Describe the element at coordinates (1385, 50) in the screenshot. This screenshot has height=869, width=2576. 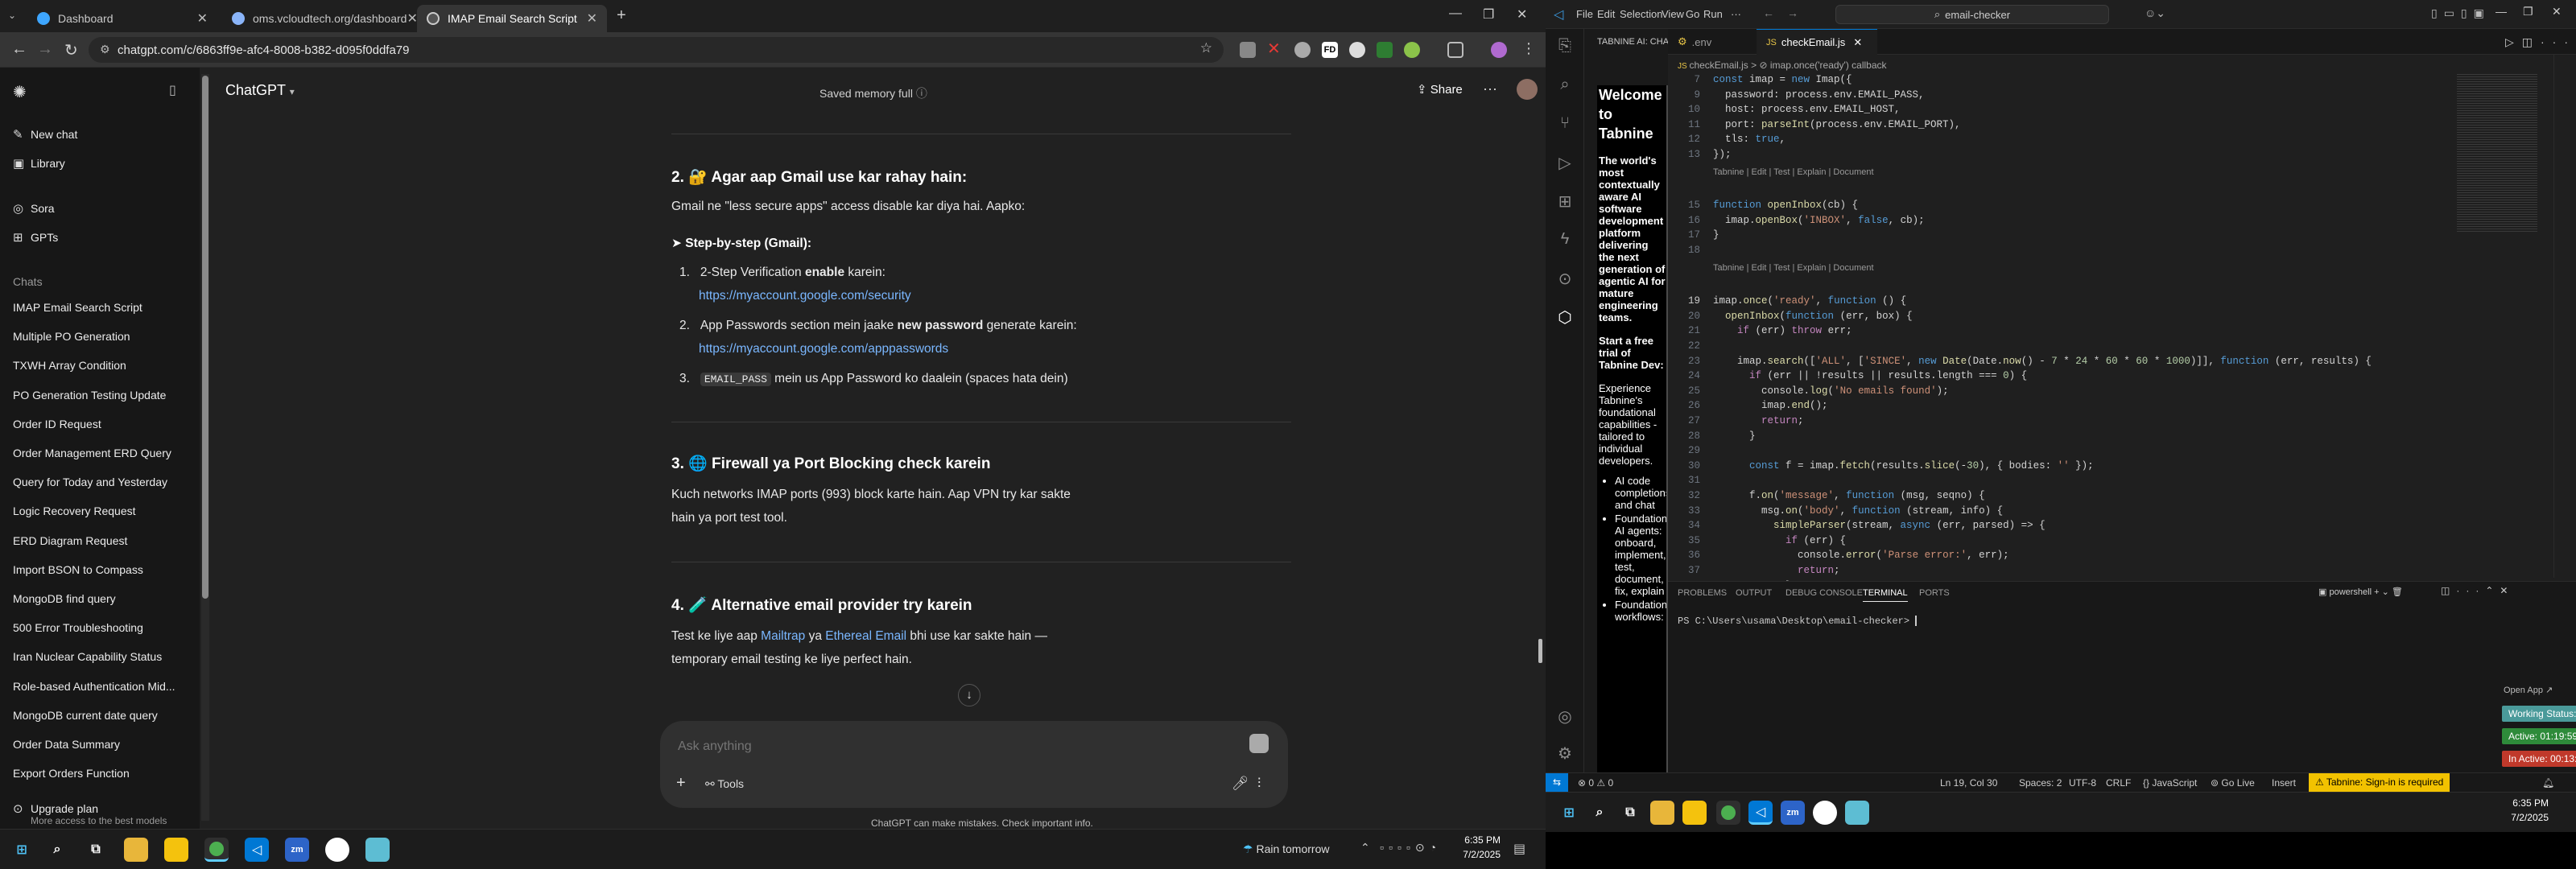
I see `extension-shield-icon` at that location.